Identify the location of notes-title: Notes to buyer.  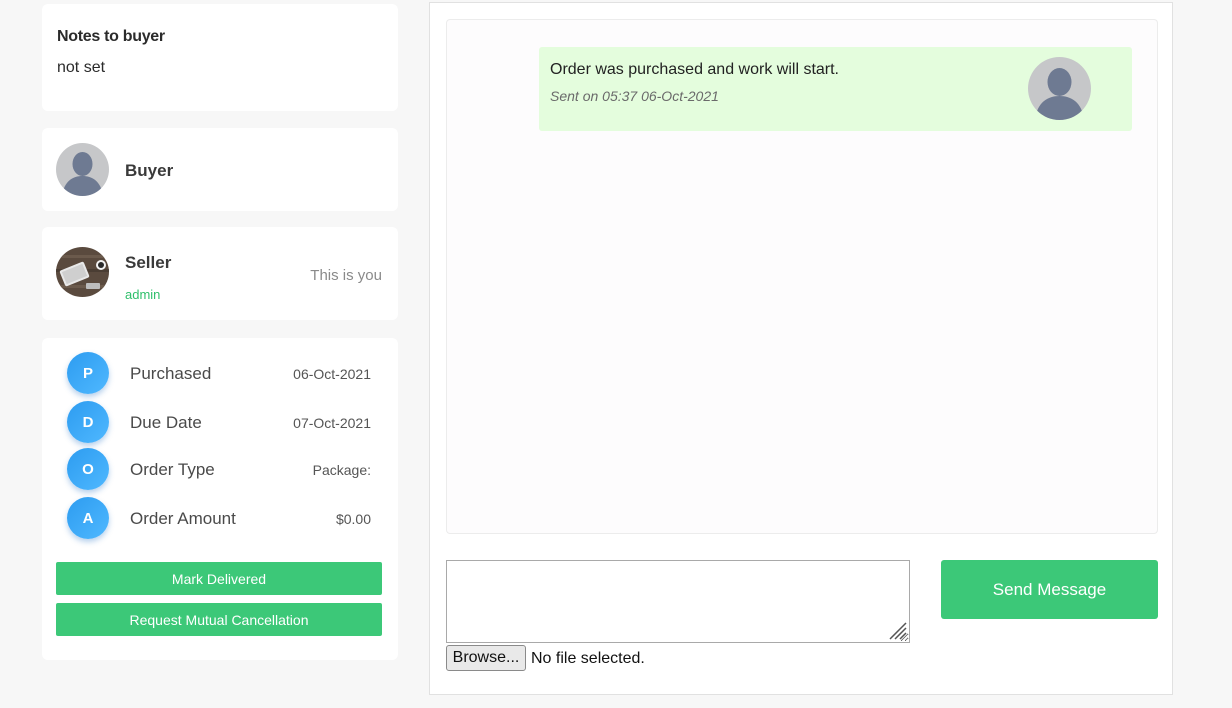
(111, 36).